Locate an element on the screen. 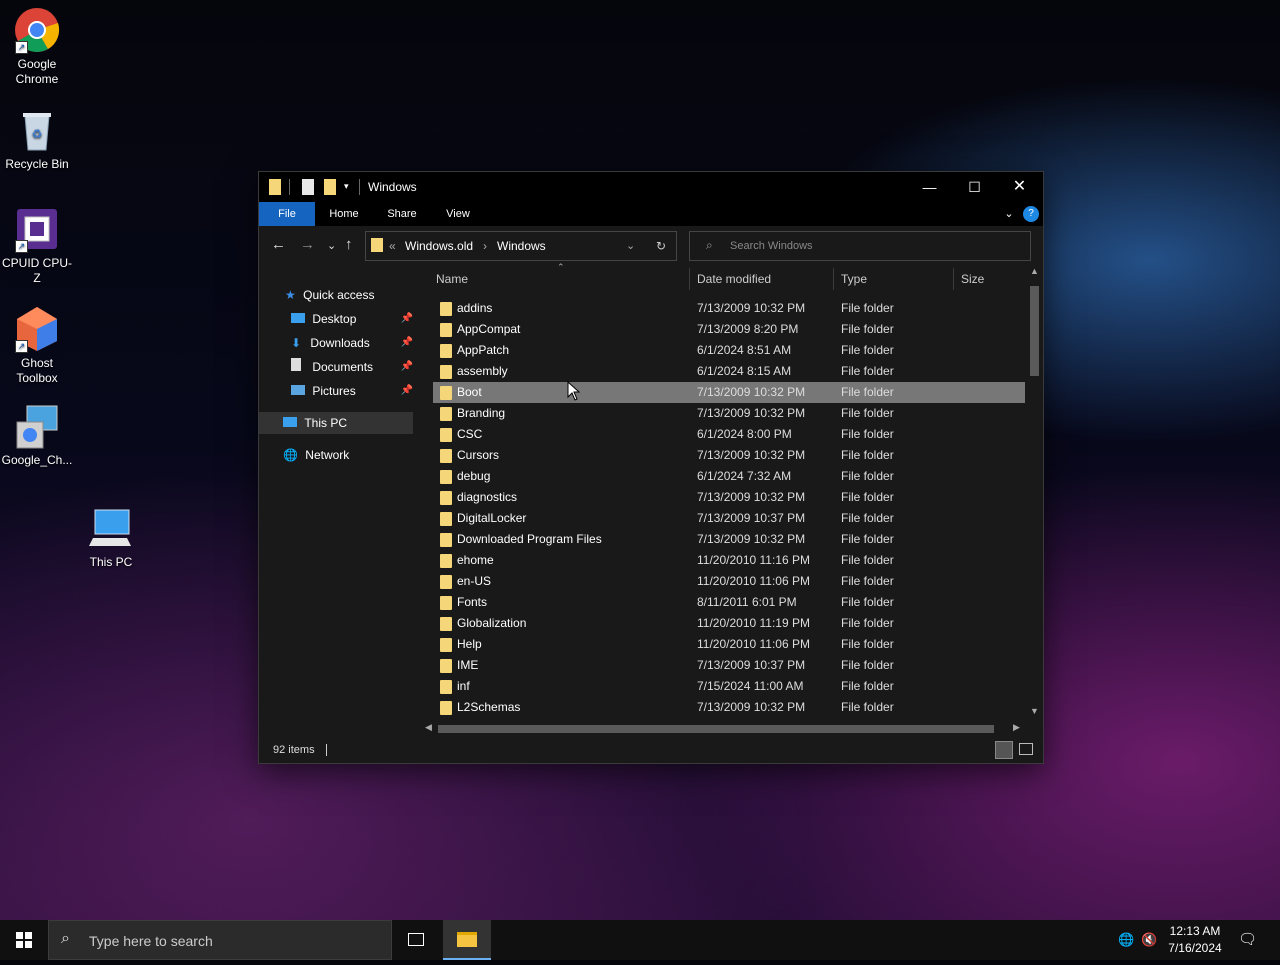 The width and height of the screenshot is (1280, 965). vertical-scrollbar: ▲ ▼ is located at coordinates (1034, 492).